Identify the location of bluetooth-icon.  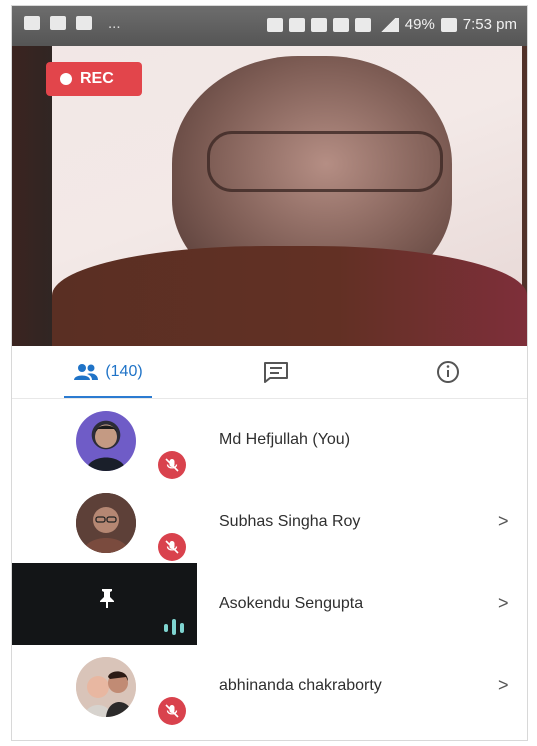
(274, 24).